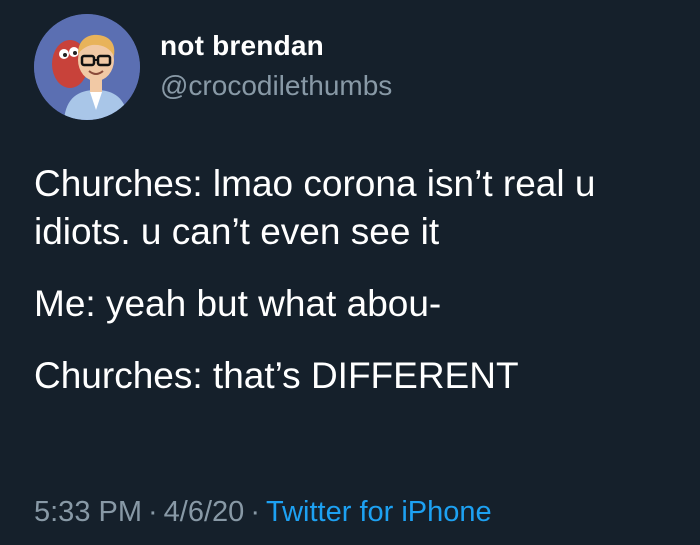  What do you see at coordinates (276, 375) in the screenshot?
I see `tweet-paragraph: Churches: that’s DIFFERENT` at bounding box center [276, 375].